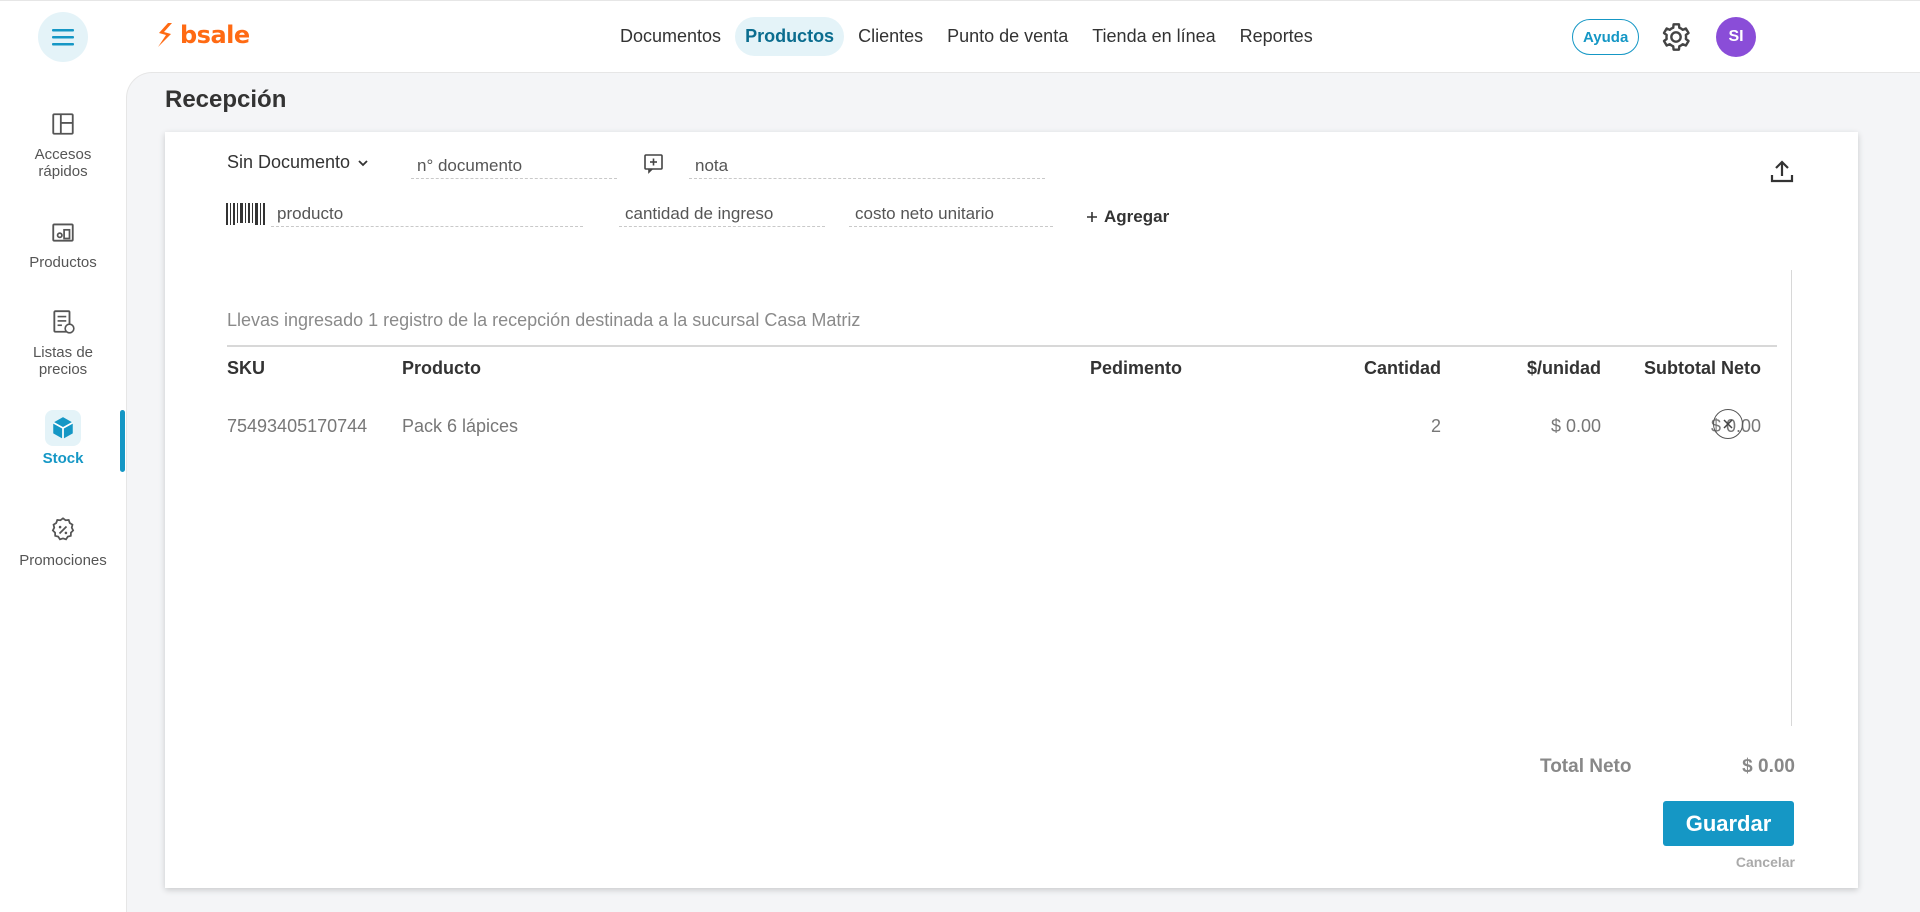  What do you see at coordinates (890, 36) in the screenshot?
I see `nav-clientes: Clientes` at bounding box center [890, 36].